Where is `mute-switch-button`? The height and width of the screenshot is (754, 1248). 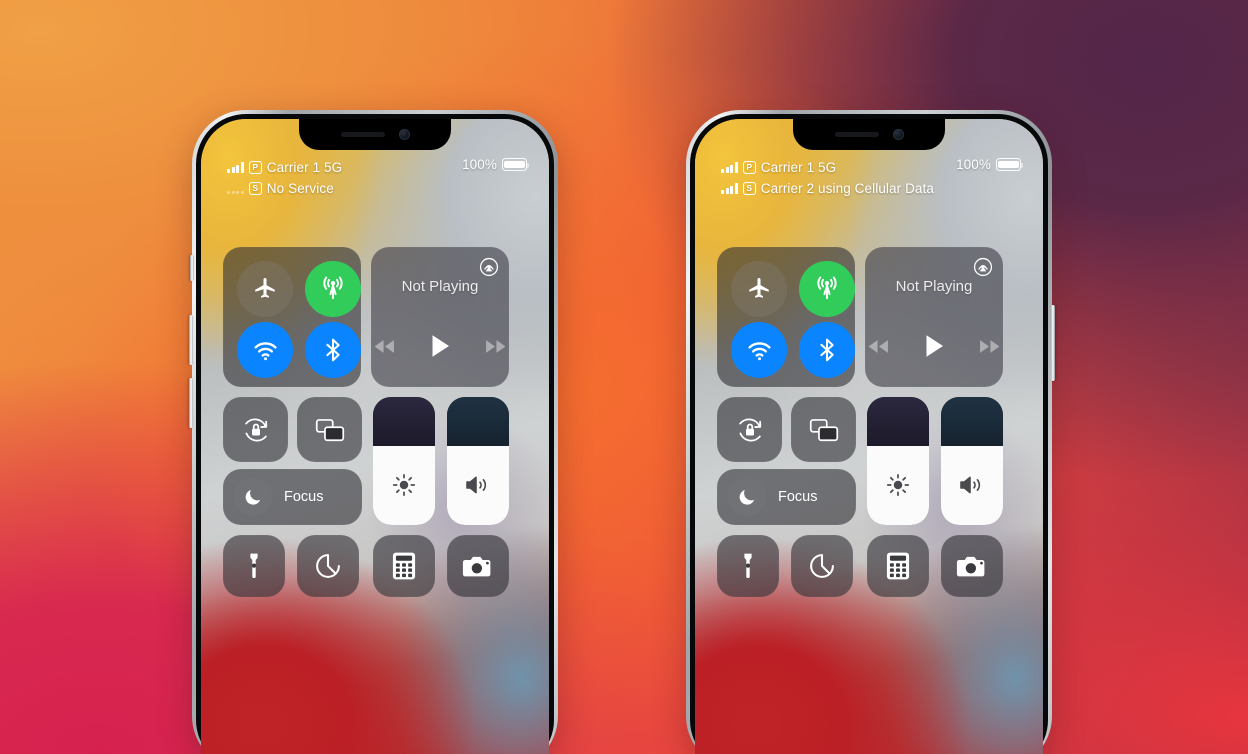
mute-switch-button is located at coordinates (192, 268).